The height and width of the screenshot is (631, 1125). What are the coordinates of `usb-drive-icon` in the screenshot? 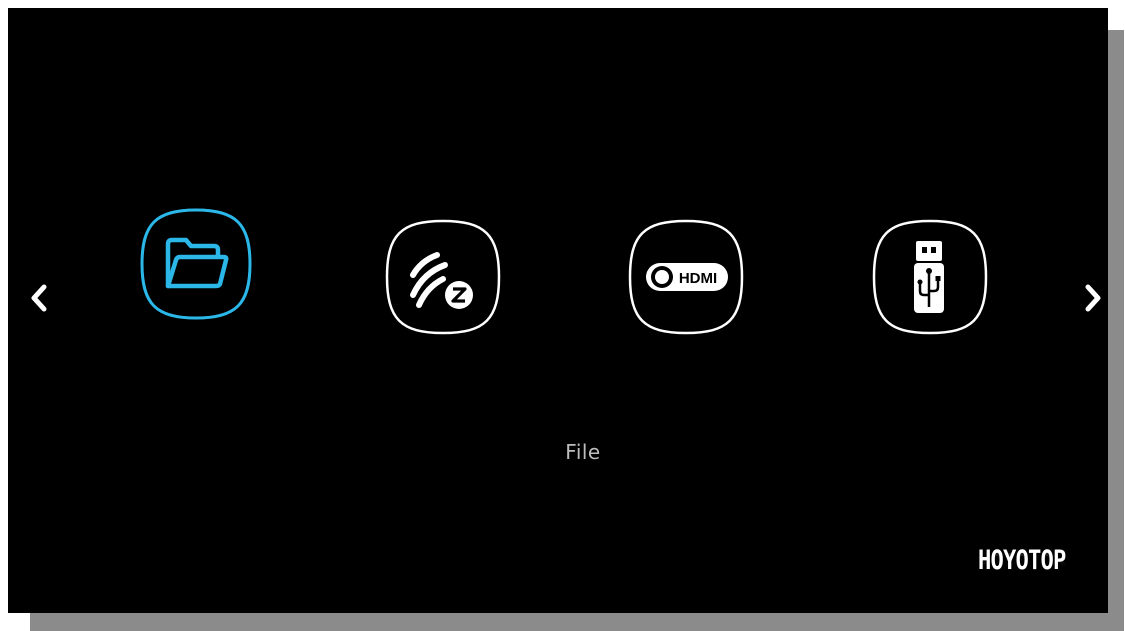 It's located at (930, 277).